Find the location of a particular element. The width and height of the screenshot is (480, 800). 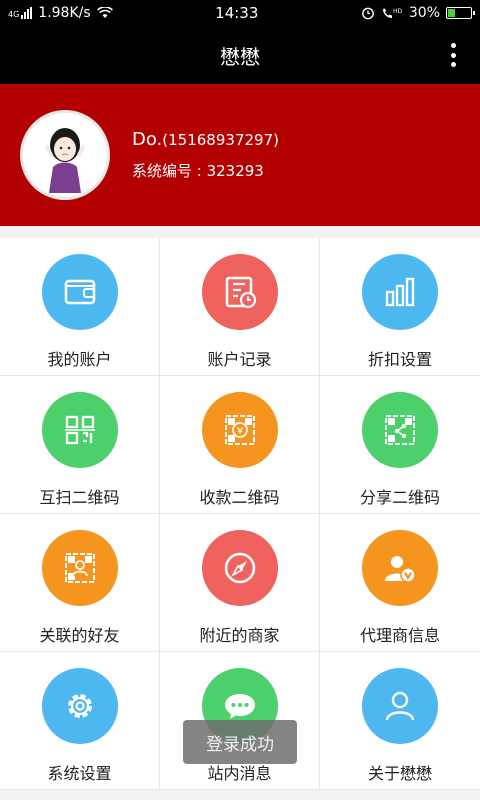

menu-item-share-qr: 分享二维码 is located at coordinates (400, 445).